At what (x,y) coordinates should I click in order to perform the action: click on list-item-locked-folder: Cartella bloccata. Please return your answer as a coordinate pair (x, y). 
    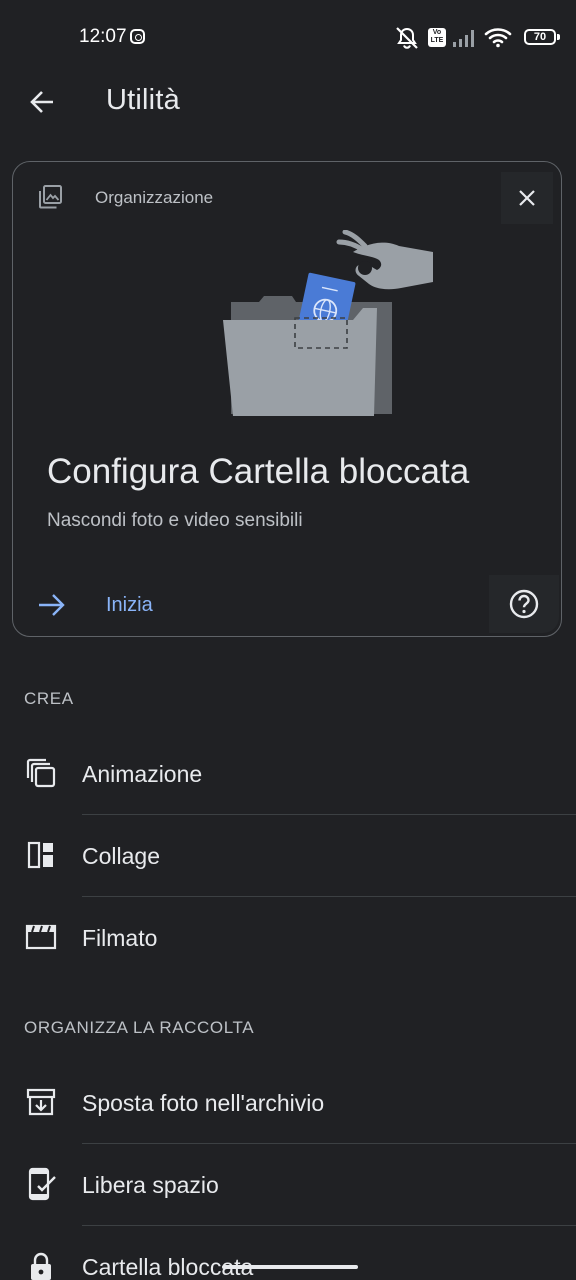
    Looking at the image, I should click on (288, 1253).